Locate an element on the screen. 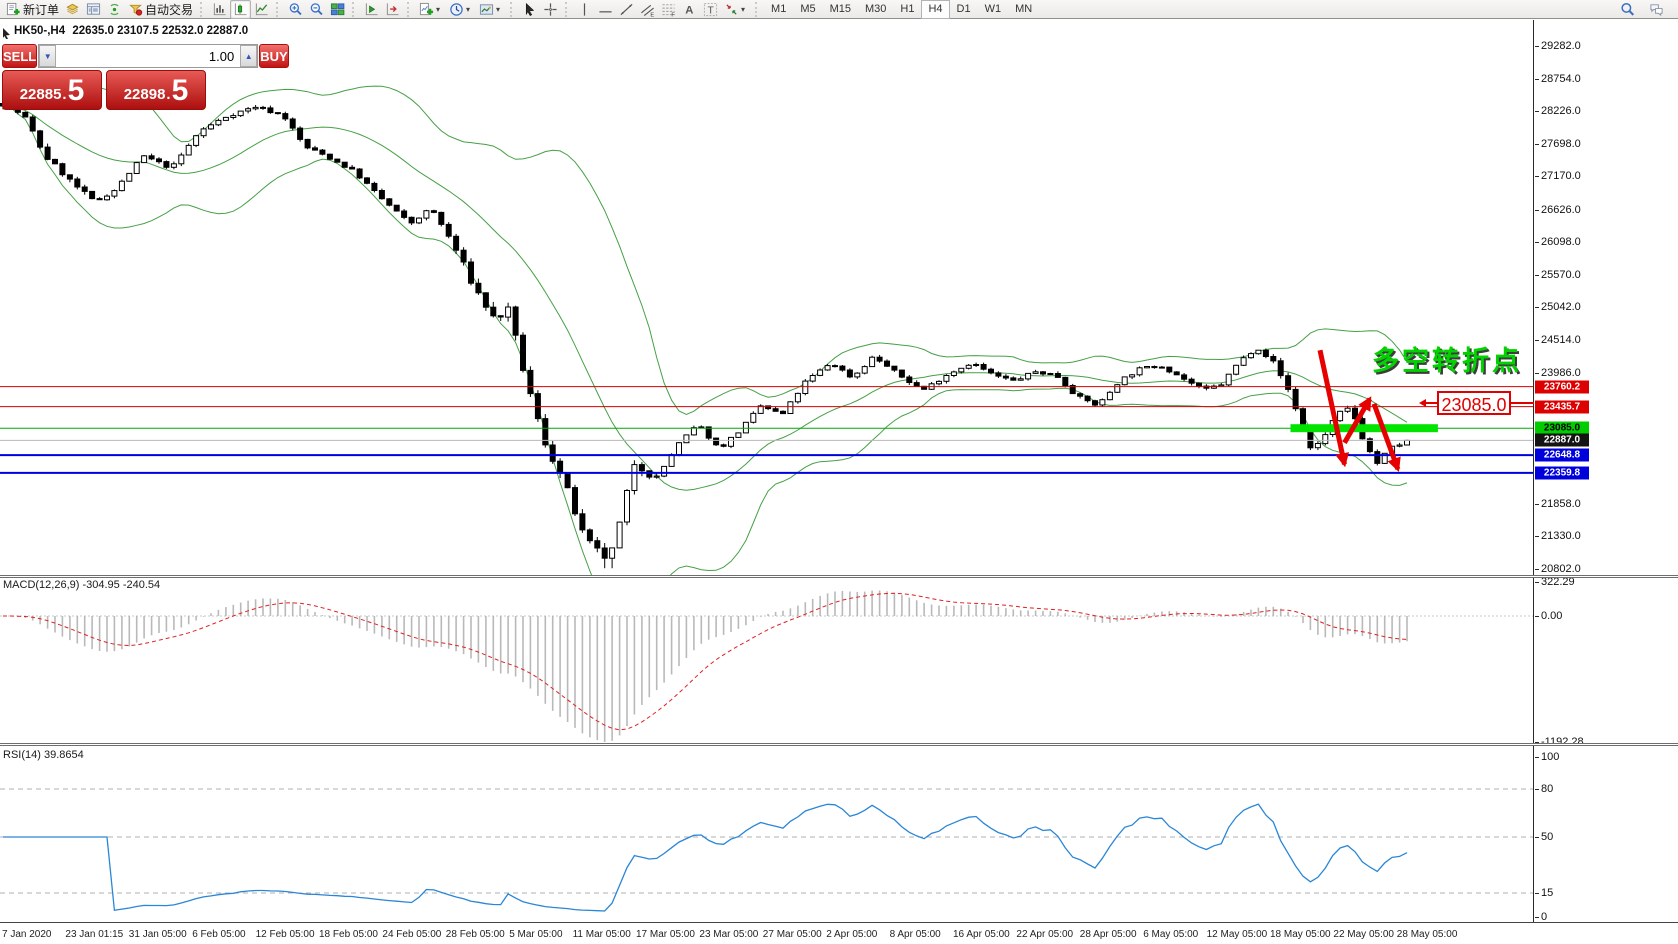 The height and width of the screenshot is (944, 1678). time-axis-label: 23 Mar 05:00 is located at coordinates (729, 934).